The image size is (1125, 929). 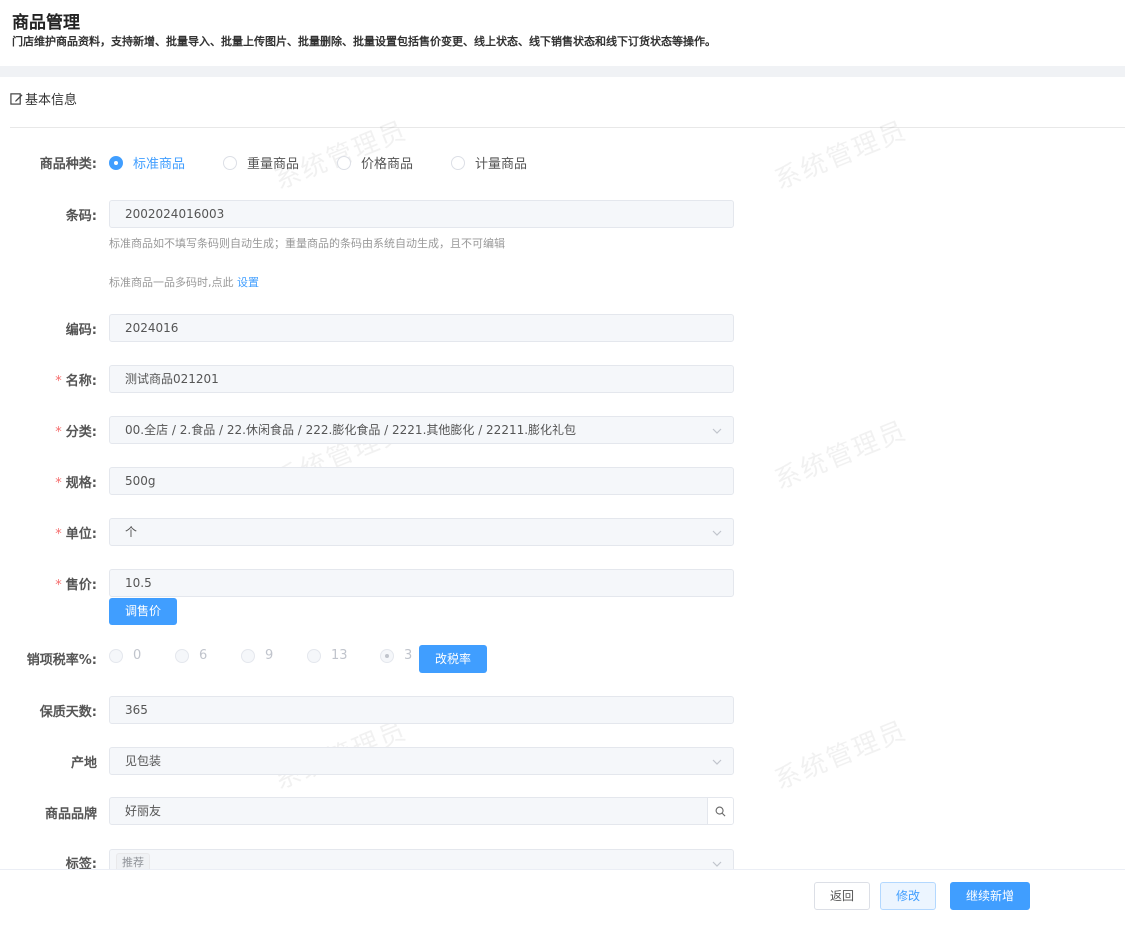 I want to click on shelf-life-label: 保质天数:, so click(x=68, y=712).